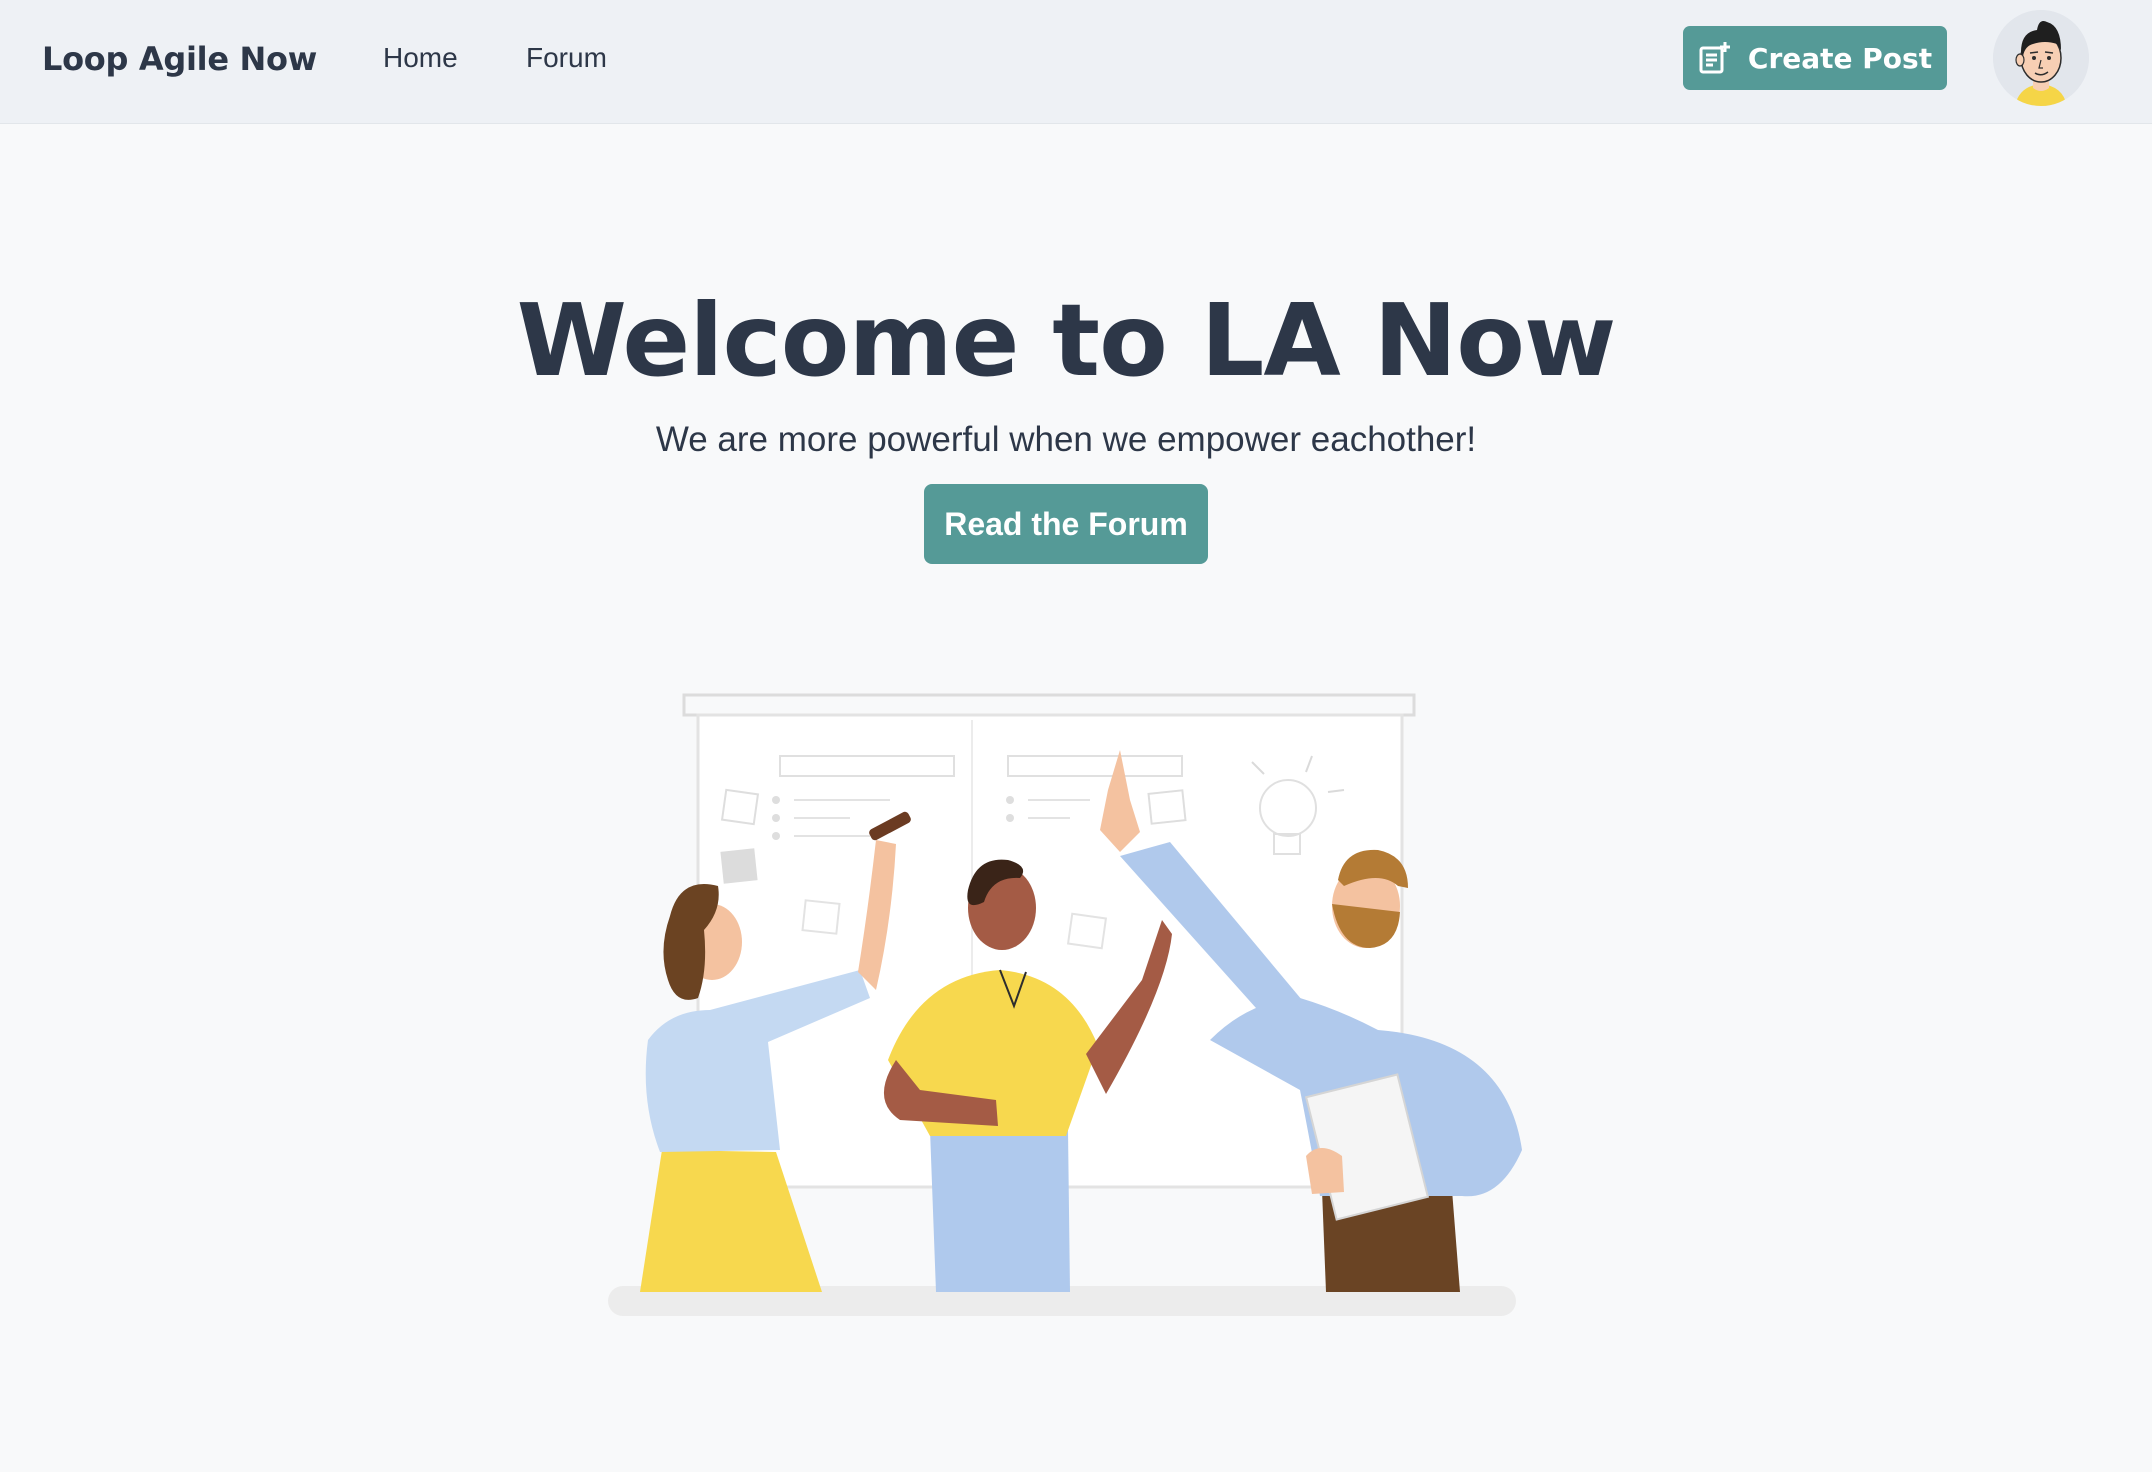 Image resolution: width=2152 pixels, height=1472 pixels. What do you see at coordinates (420, 58) in the screenshot?
I see `nav-link-home: Home` at bounding box center [420, 58].